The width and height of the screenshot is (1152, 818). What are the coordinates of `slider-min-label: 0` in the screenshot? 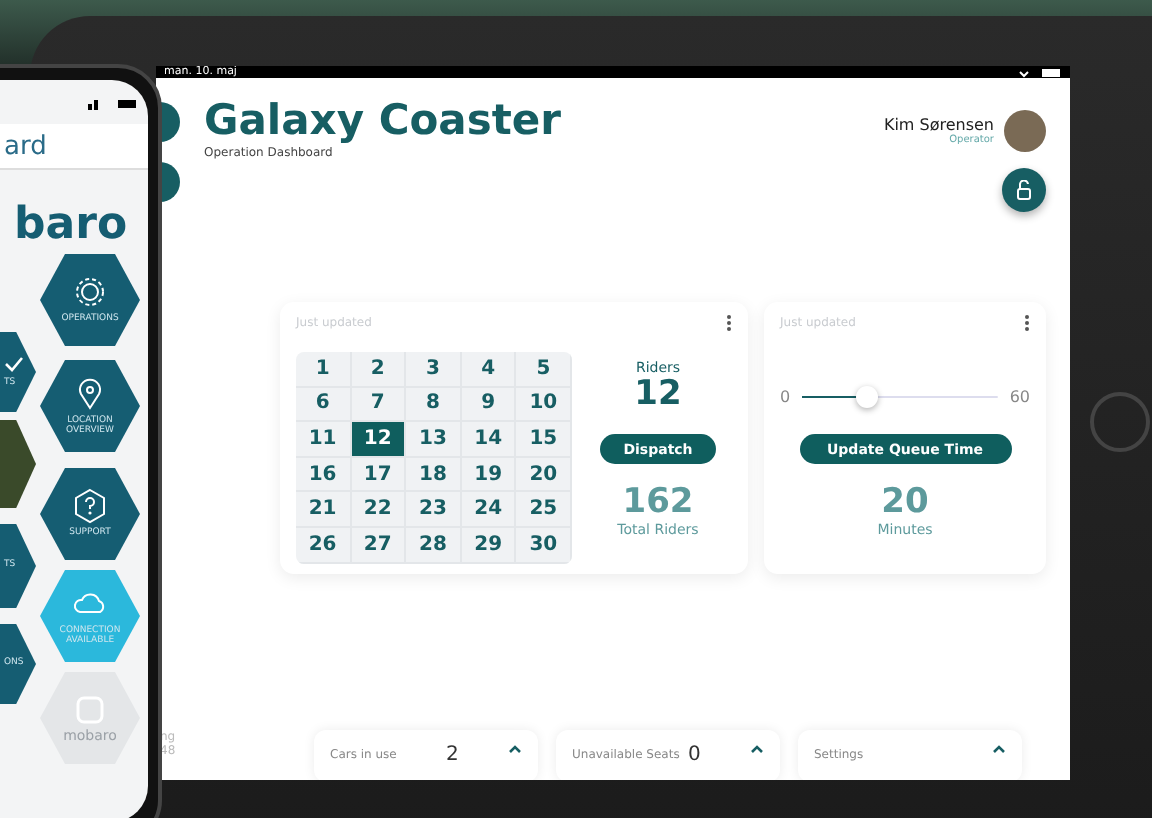 It's located at (785, 397).